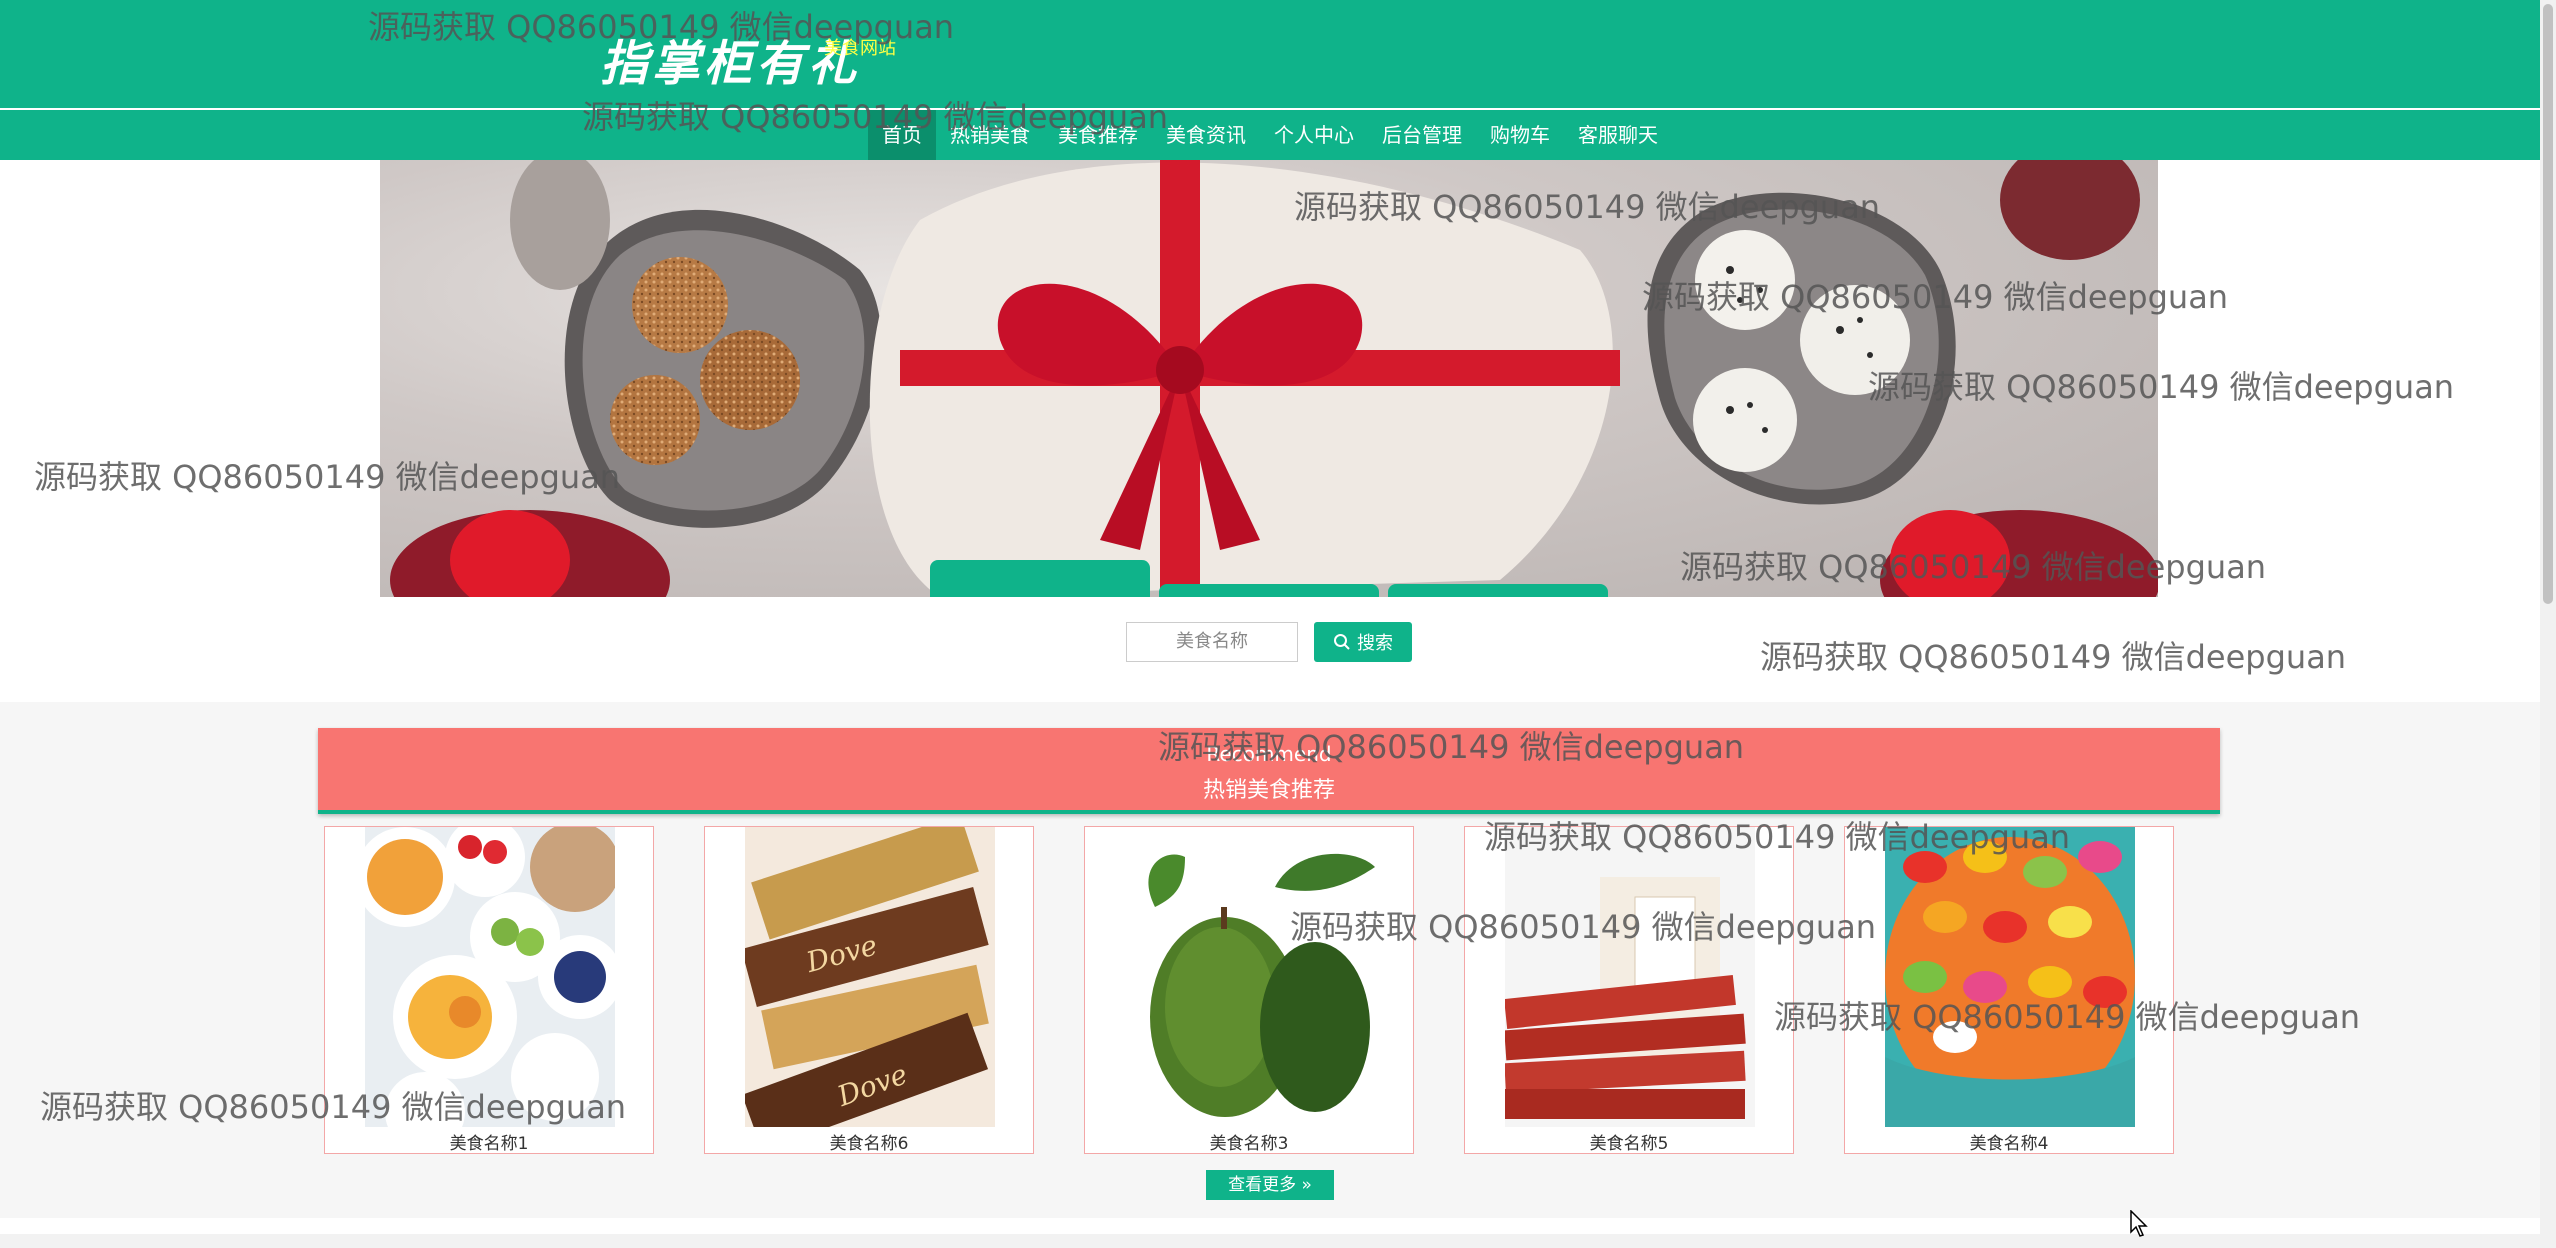  Describe the element at coordinates (2548, 304) in the screenshot. I see `scrollbar-thumb` at that location.